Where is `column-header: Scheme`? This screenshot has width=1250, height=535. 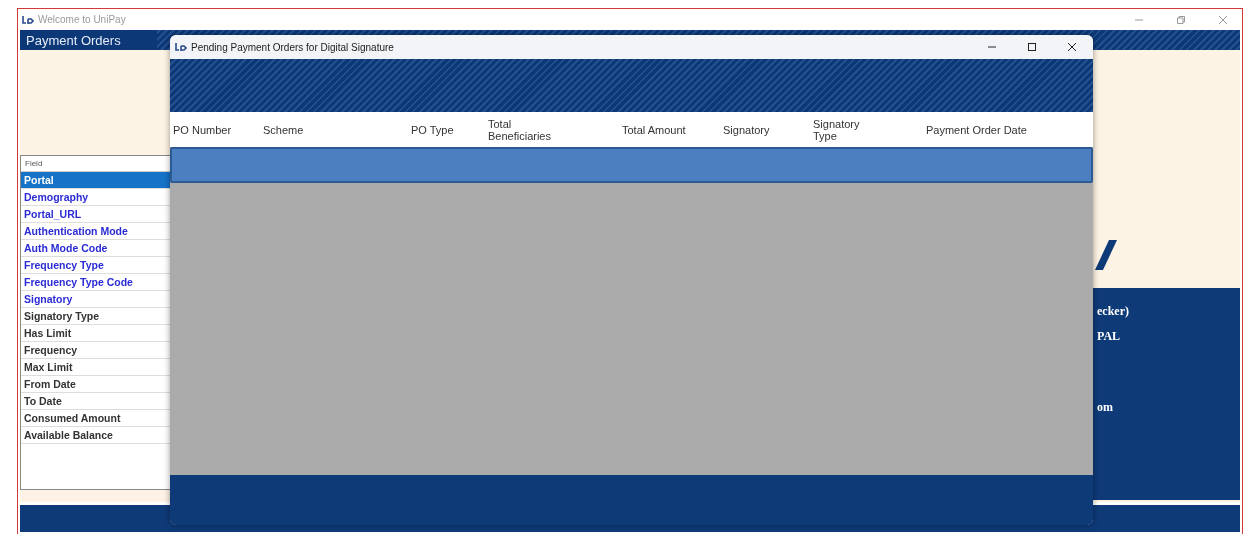 column-header: Scheme is located at coordinates (283, 129).